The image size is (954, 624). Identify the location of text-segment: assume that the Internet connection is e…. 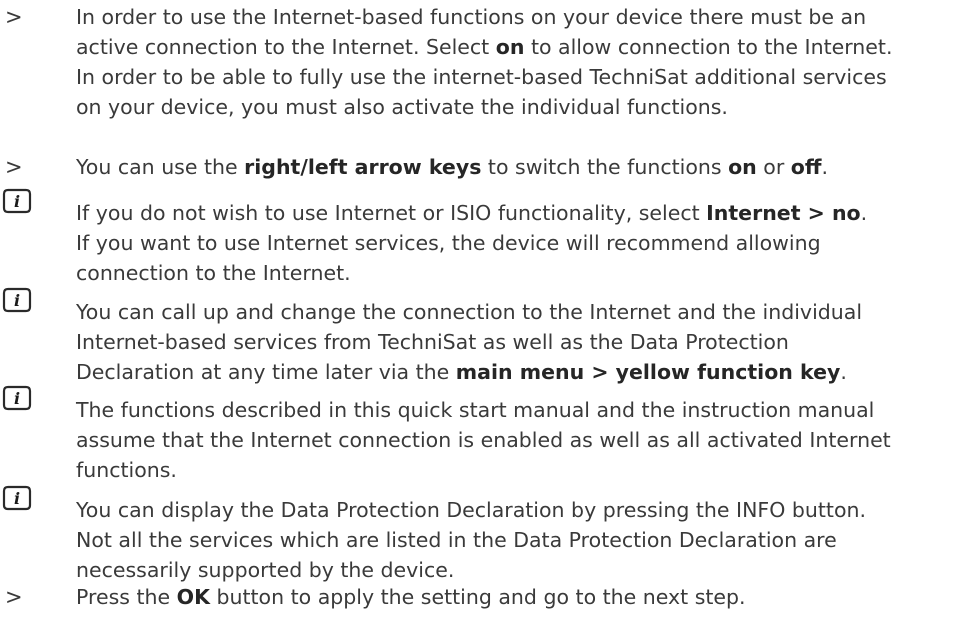
(483, 440).